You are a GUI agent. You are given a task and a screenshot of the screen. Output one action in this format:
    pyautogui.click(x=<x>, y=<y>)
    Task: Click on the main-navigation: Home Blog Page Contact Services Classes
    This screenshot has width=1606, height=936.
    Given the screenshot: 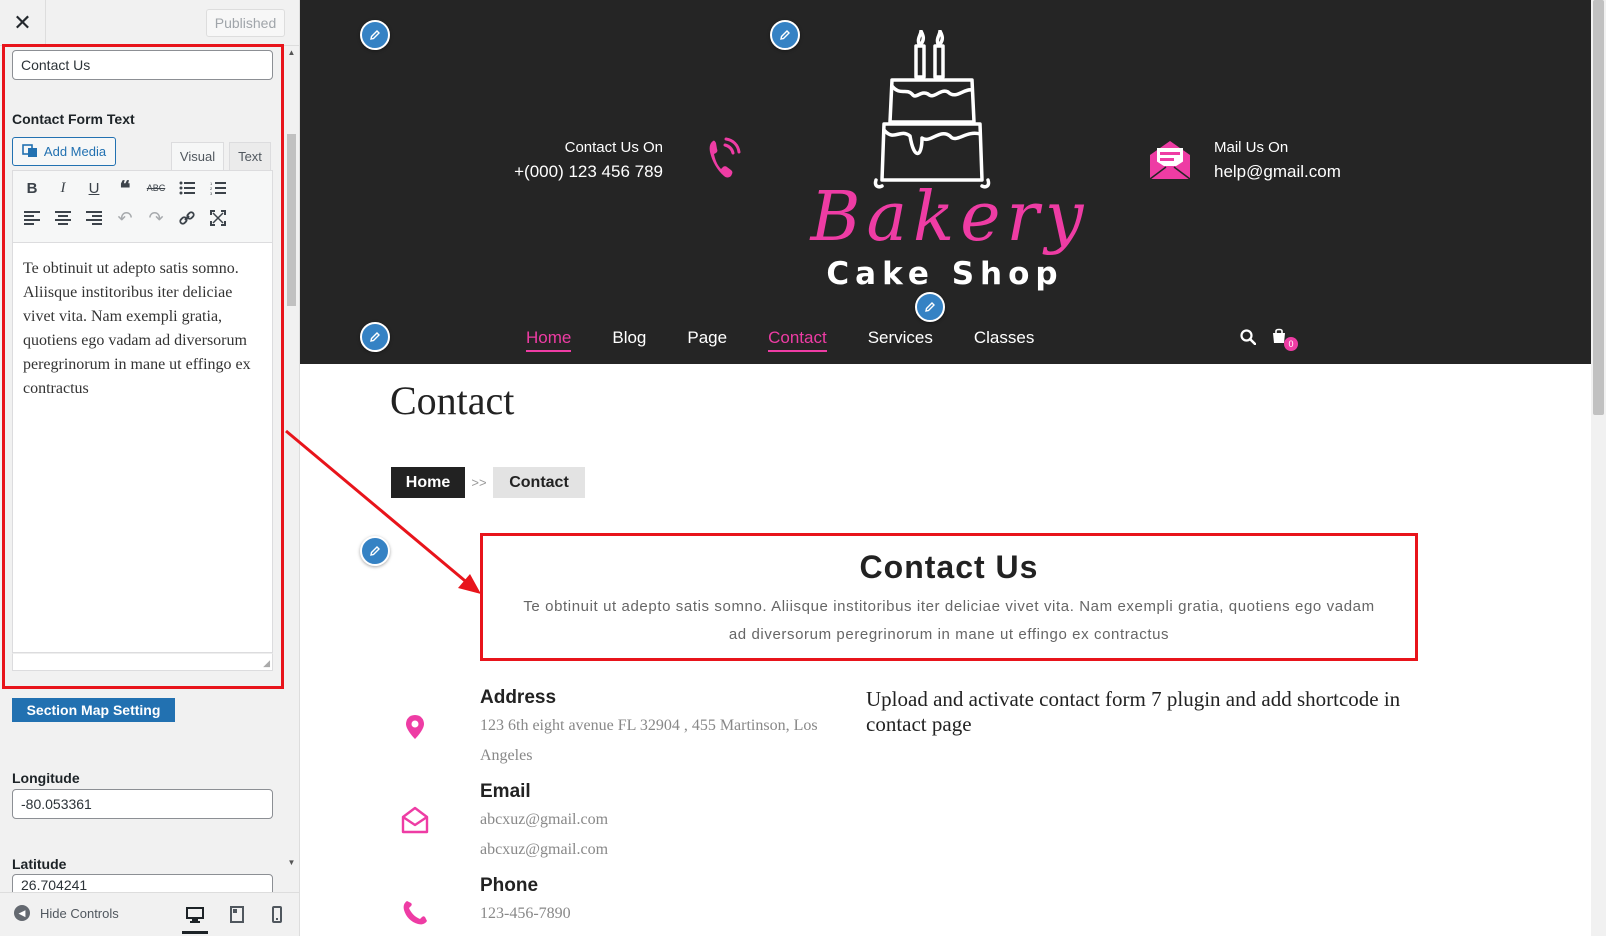 What is the action you would take?
    pyautogui.click(x=800, y=339)
    